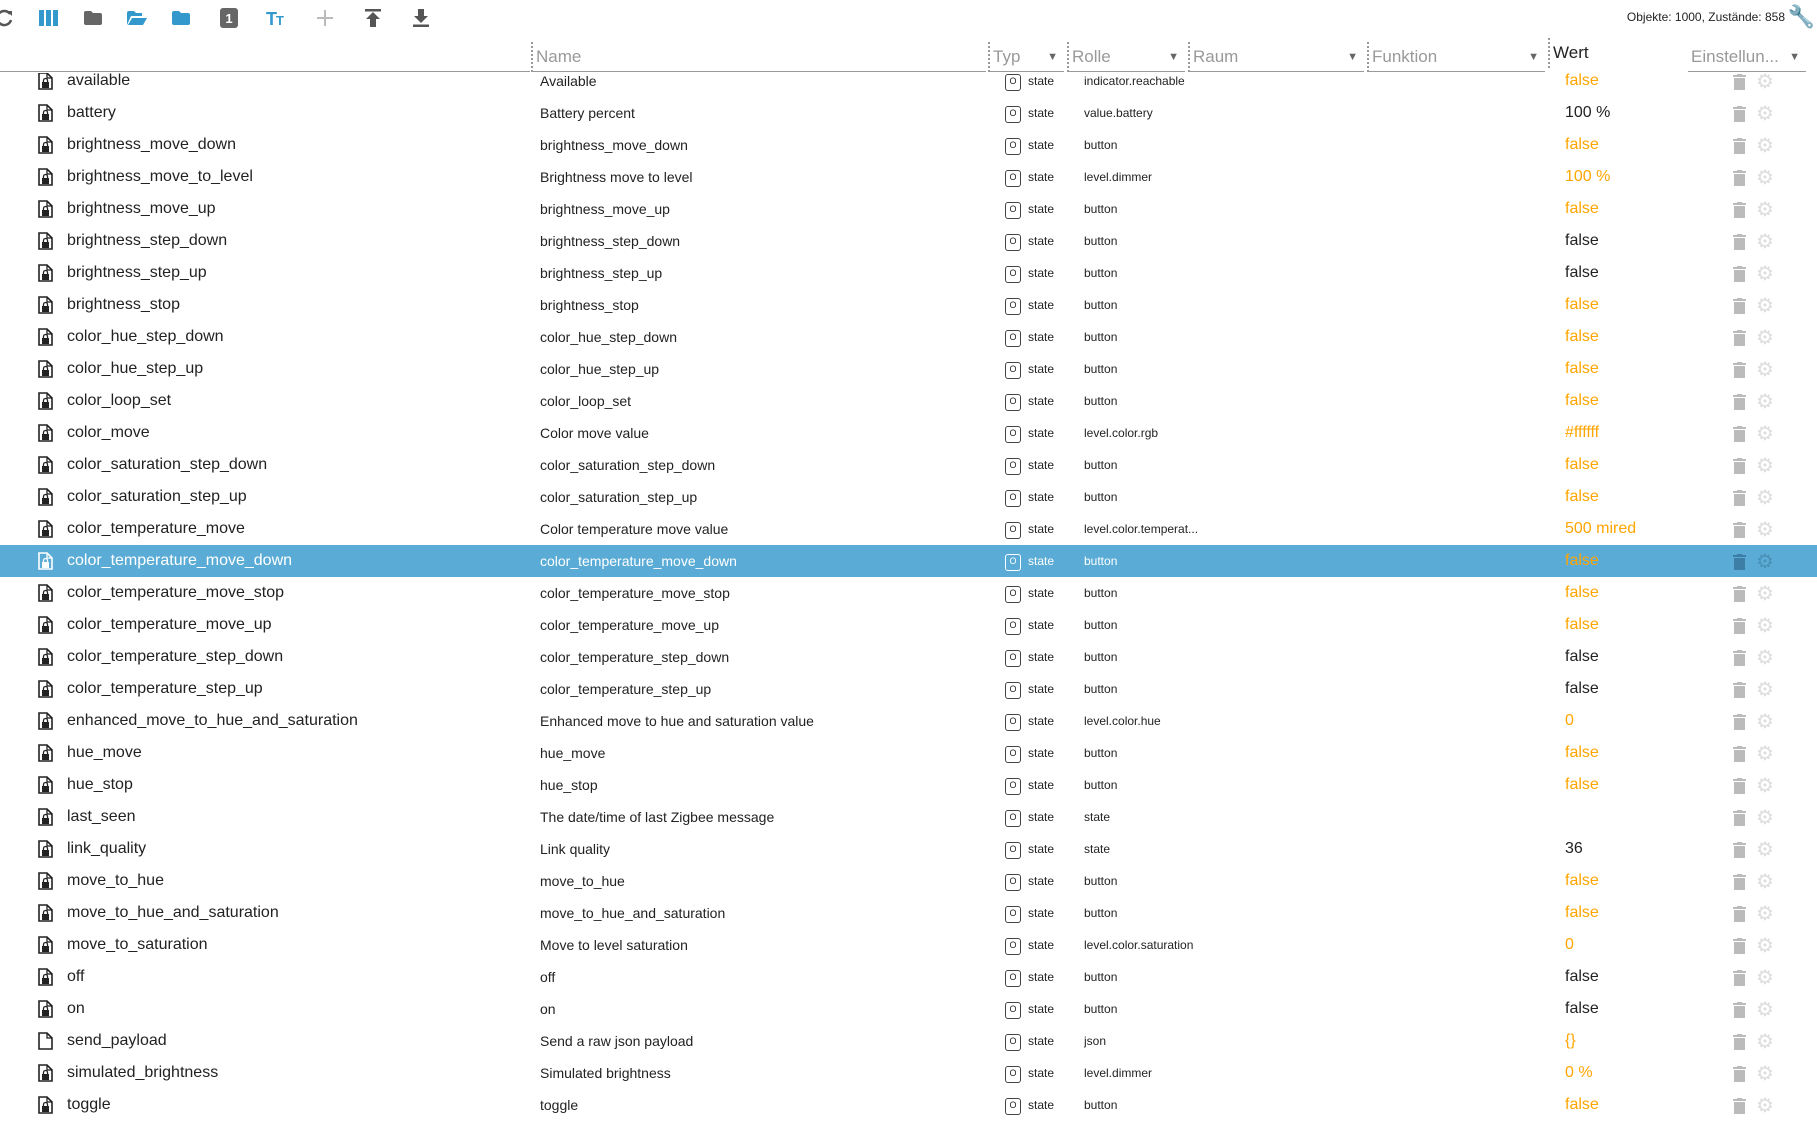 The width and height of the screenshot is (1817, 1130). What do you see at coordinates (325, 18) in the screenshot?
I see `plus-icon` at bounding box center [325, 18].